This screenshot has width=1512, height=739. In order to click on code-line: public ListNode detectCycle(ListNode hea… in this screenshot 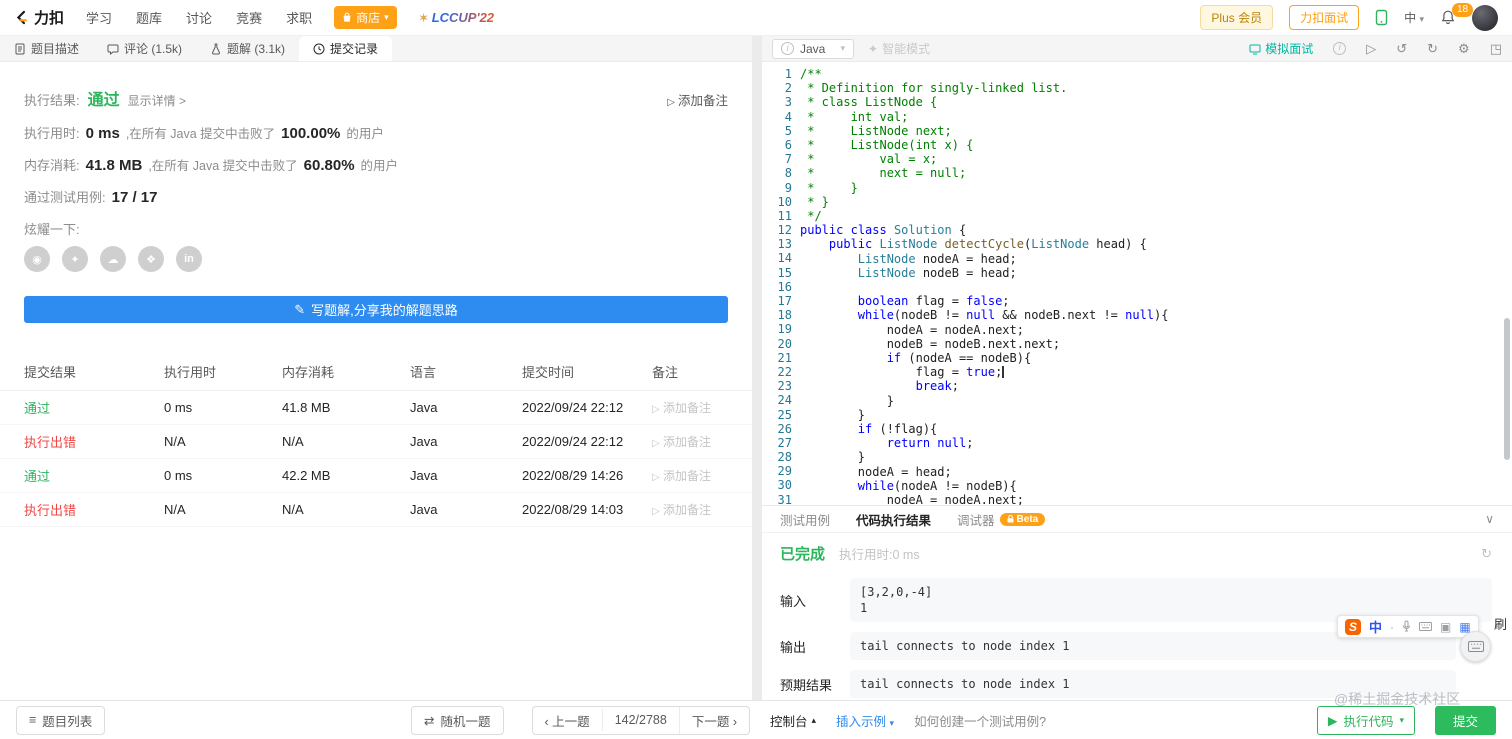, I will do `click(1156, 244)`.